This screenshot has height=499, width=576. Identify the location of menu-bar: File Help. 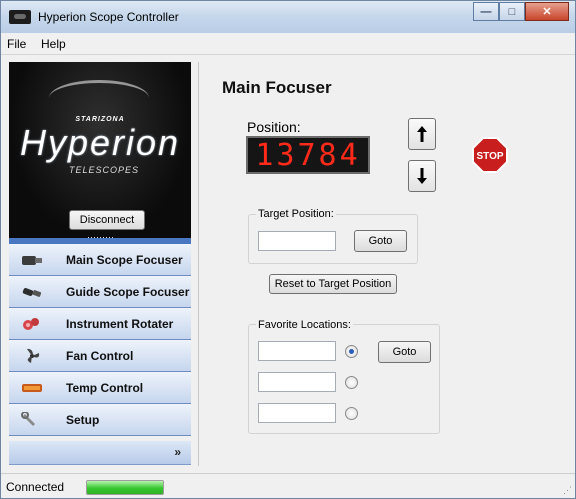
(288, 44).